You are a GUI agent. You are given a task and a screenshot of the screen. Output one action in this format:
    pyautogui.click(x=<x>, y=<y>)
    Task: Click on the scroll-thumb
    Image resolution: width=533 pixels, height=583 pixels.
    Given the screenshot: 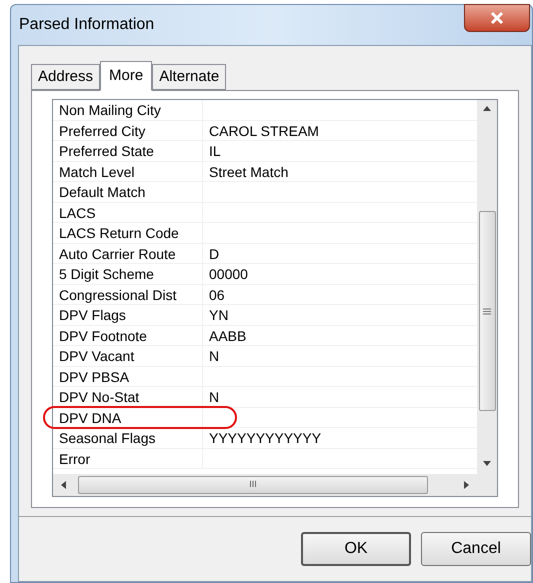 What is the action you would take?
    pyautogui.click(x=487, y=311)
    